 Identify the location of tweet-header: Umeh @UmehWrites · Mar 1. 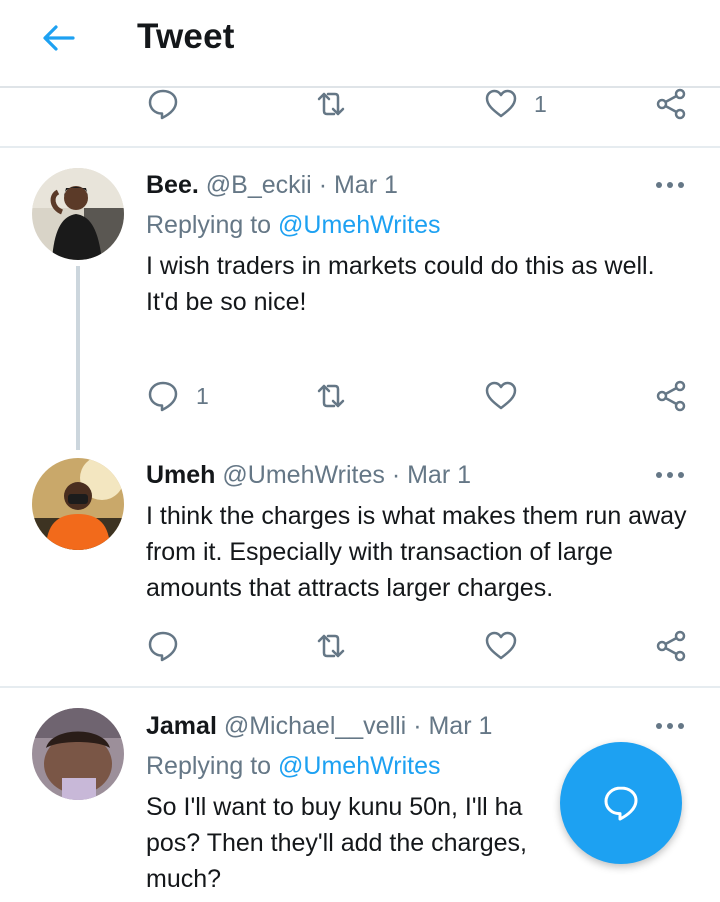
(308, 475).